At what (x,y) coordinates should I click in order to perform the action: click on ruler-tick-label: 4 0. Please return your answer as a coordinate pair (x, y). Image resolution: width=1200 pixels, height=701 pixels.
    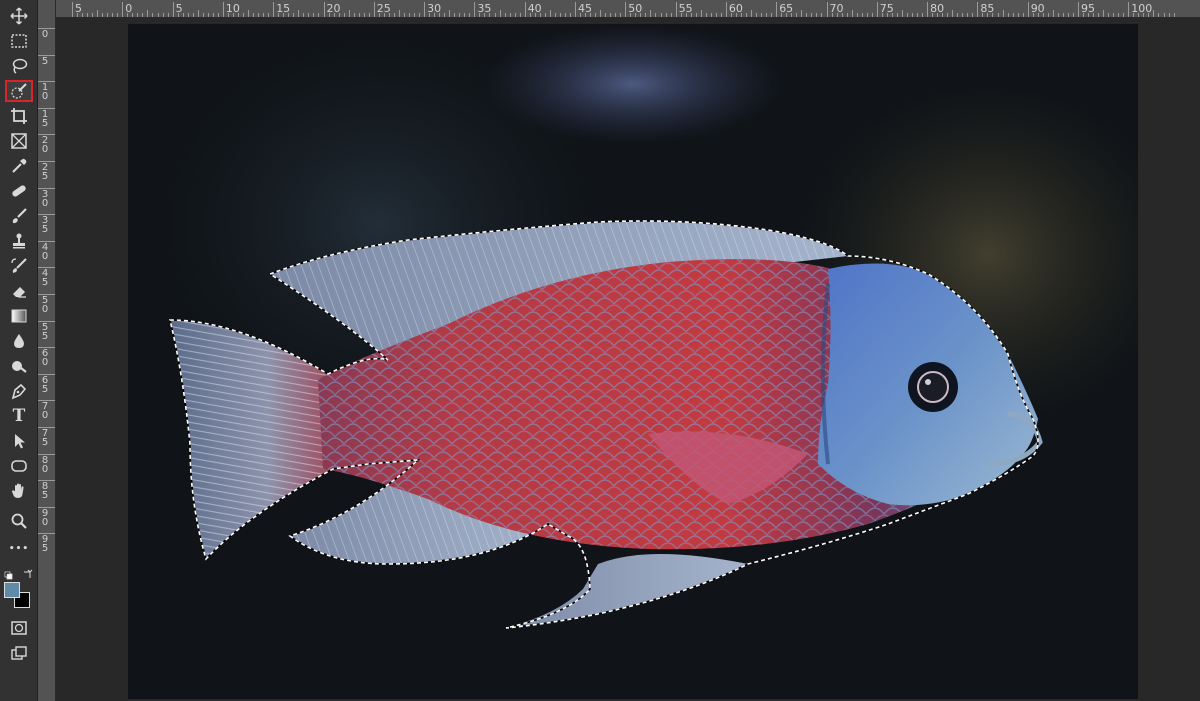
    Looking at the image, I should click on (45, 251).